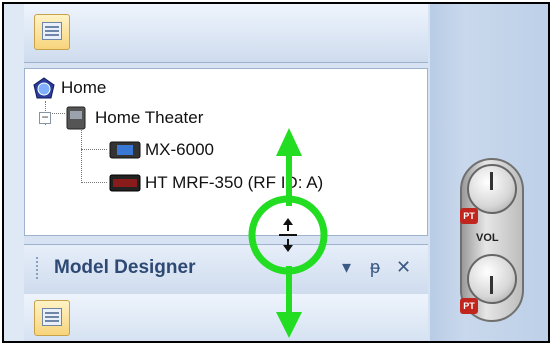 Image resolution: width=550 pixels, height=343 pixels. What do you see at coordinates (487, 238) in the screenshot?
I see `vol-label: VOL` at bounding box center [487, 238].